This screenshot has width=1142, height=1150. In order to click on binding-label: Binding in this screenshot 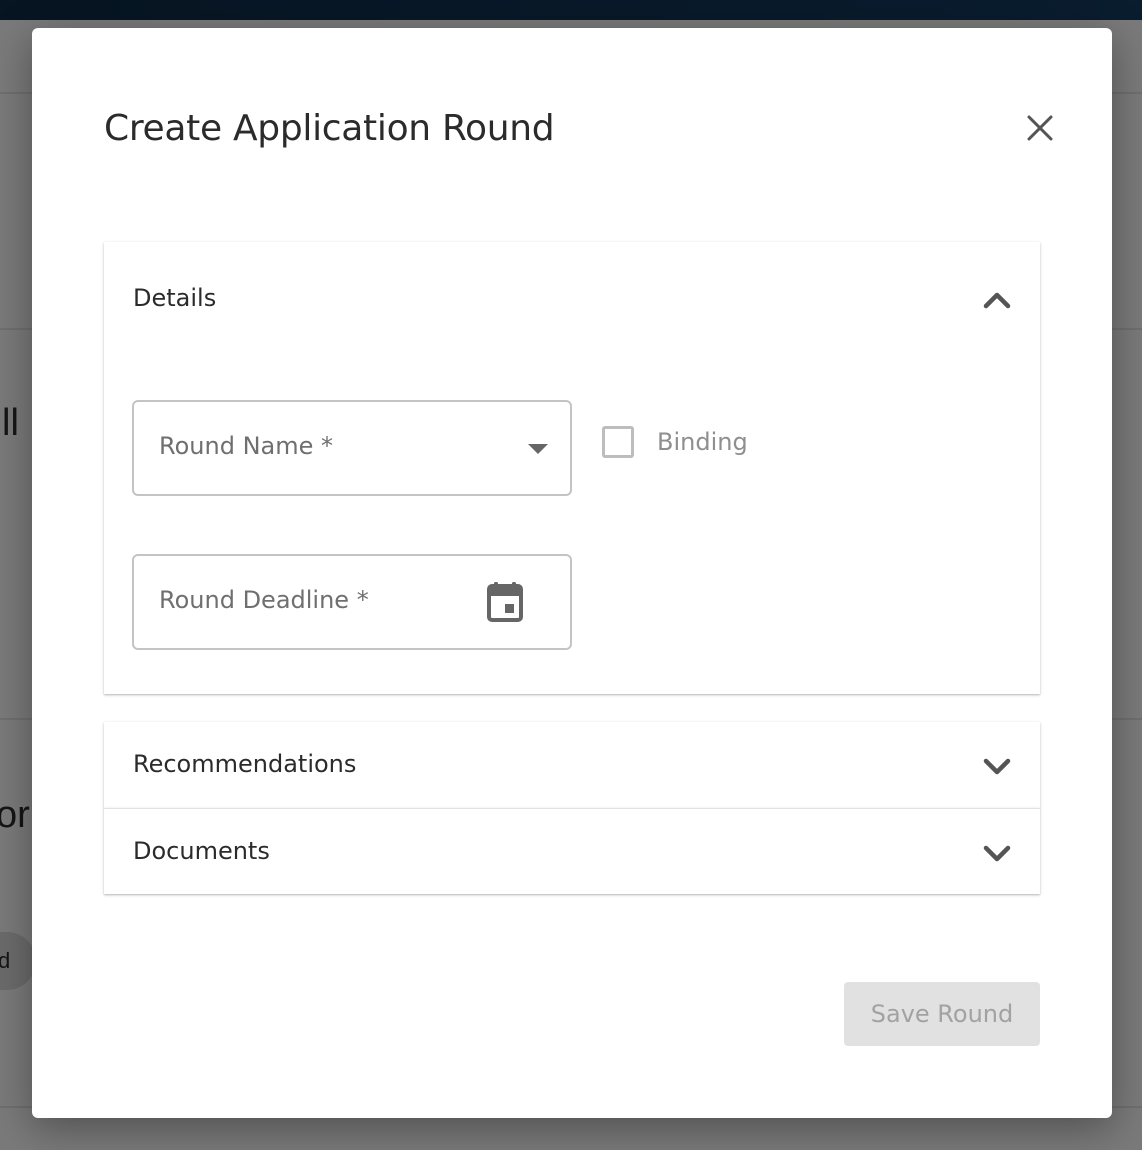, I will do `click(702, 442)`.